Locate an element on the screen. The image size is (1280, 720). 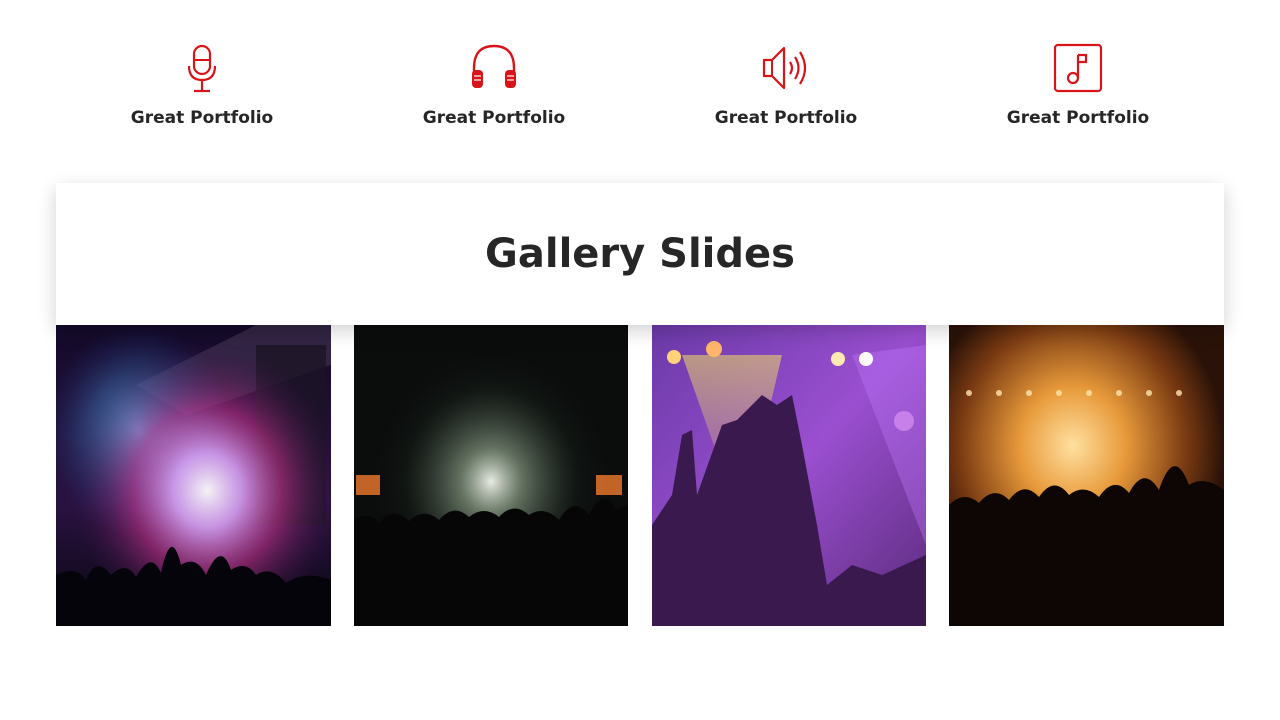
speaker-icon is located at coordinates (784, 68).